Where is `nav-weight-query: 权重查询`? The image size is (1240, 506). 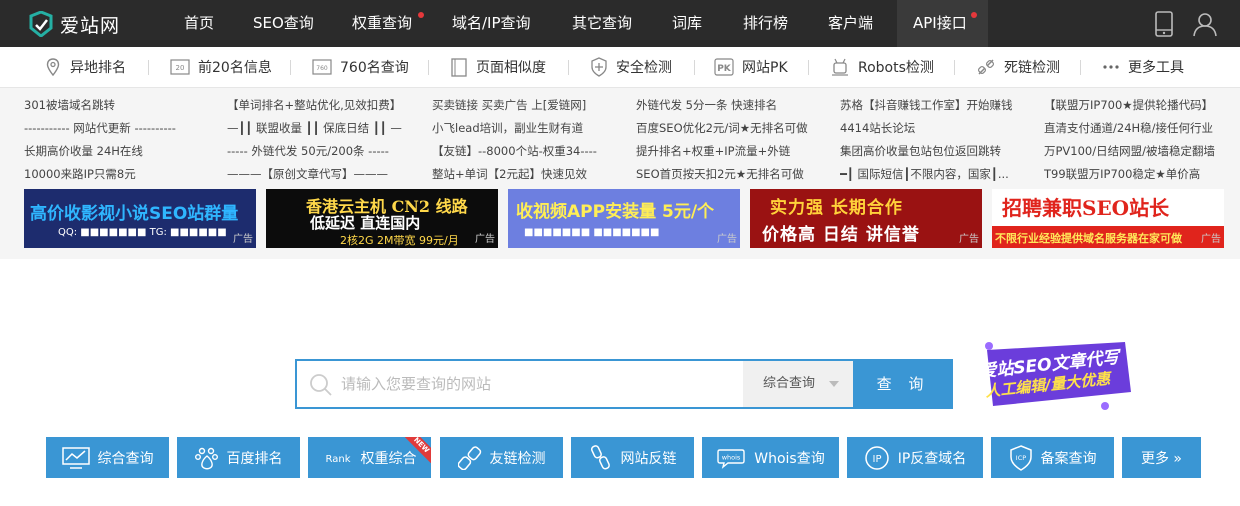
nav-weight-query: 权重查询 is located at coordinates (382, 23).